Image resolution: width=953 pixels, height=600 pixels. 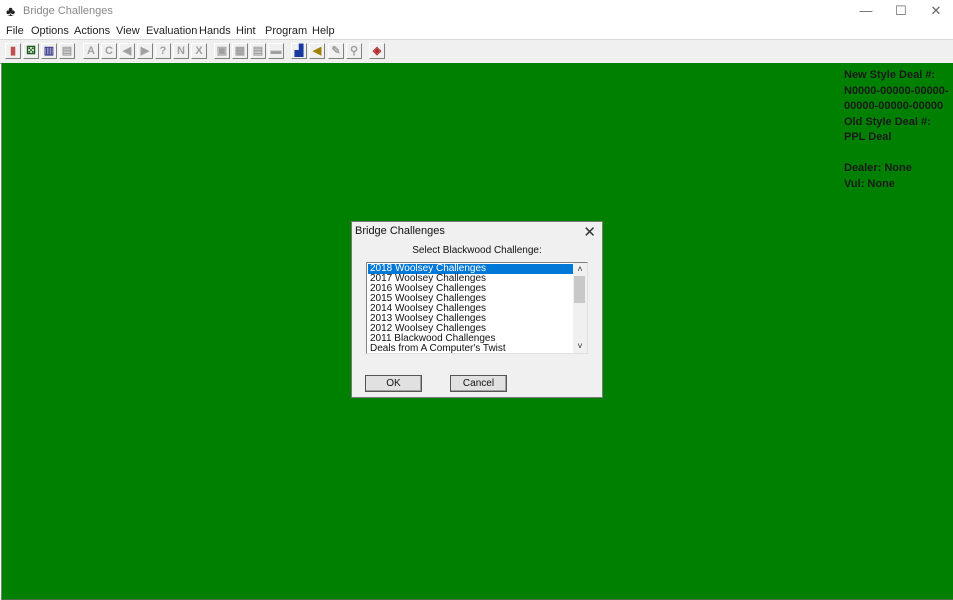 I want to click on scroll-thumb, so click(x=579, y=289).